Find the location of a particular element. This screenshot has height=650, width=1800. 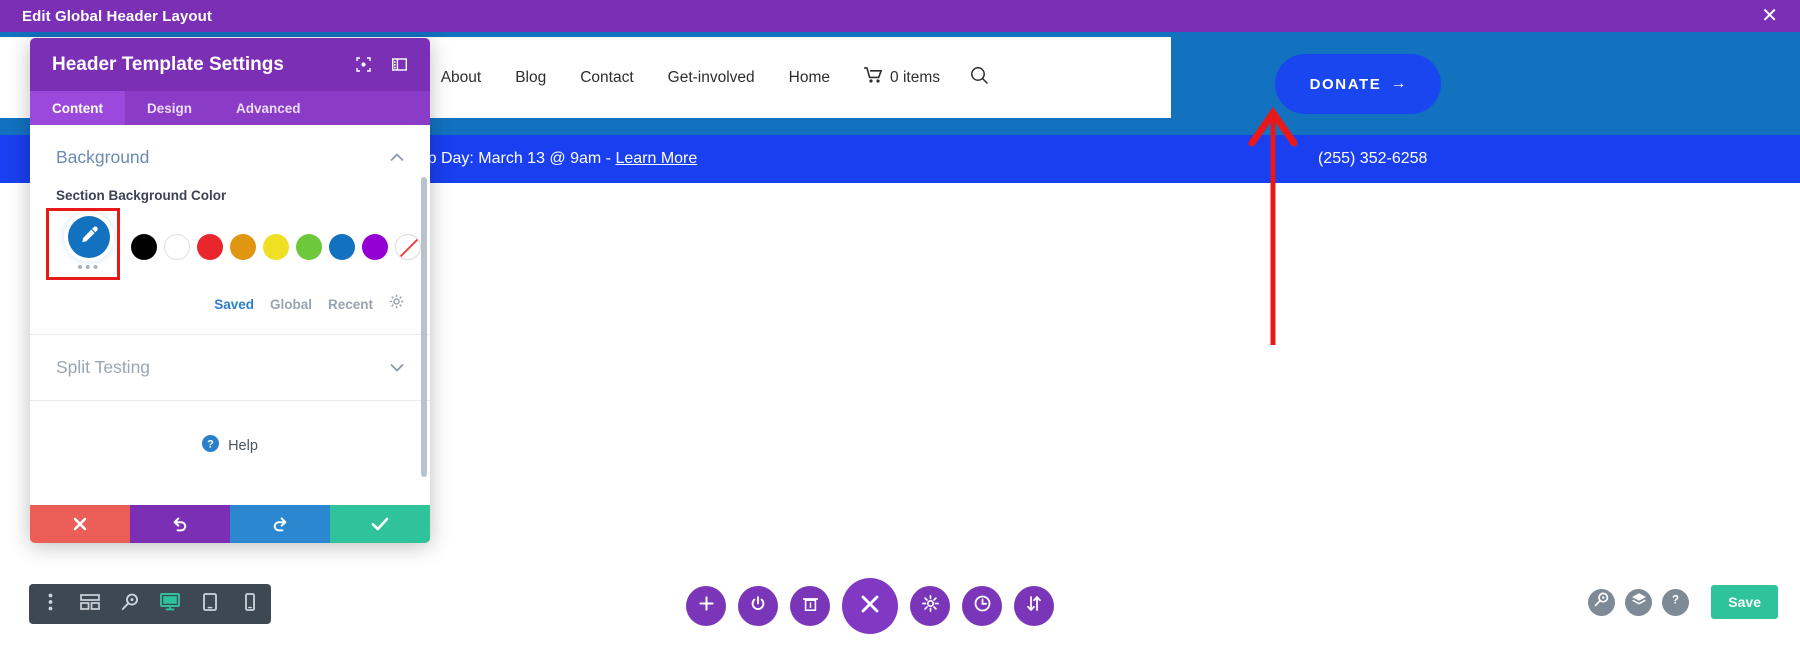

modal-title: Header Template Settings is located at coordinates (168, 64).